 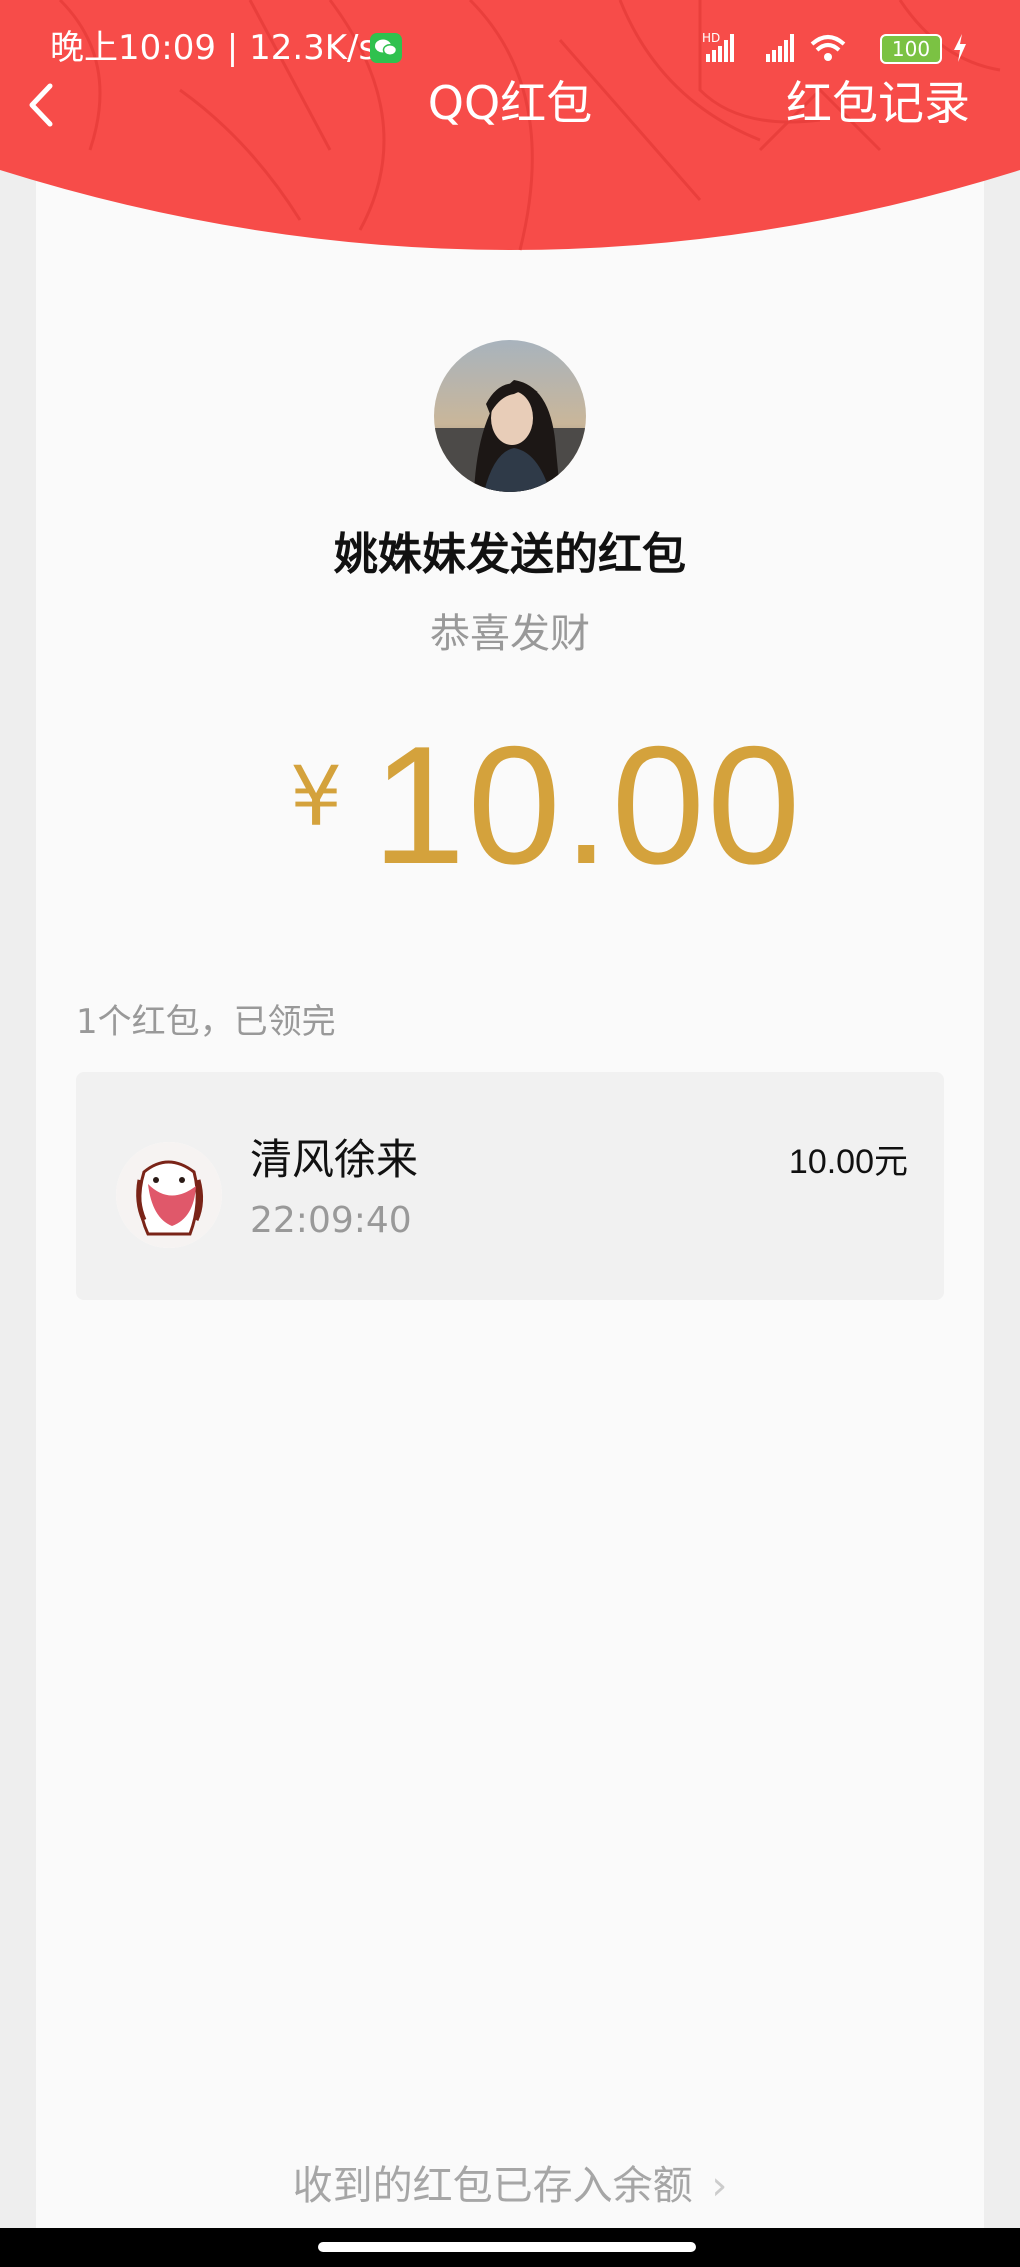 I want to click on wechat-glyph, so click(x=386, y=47).